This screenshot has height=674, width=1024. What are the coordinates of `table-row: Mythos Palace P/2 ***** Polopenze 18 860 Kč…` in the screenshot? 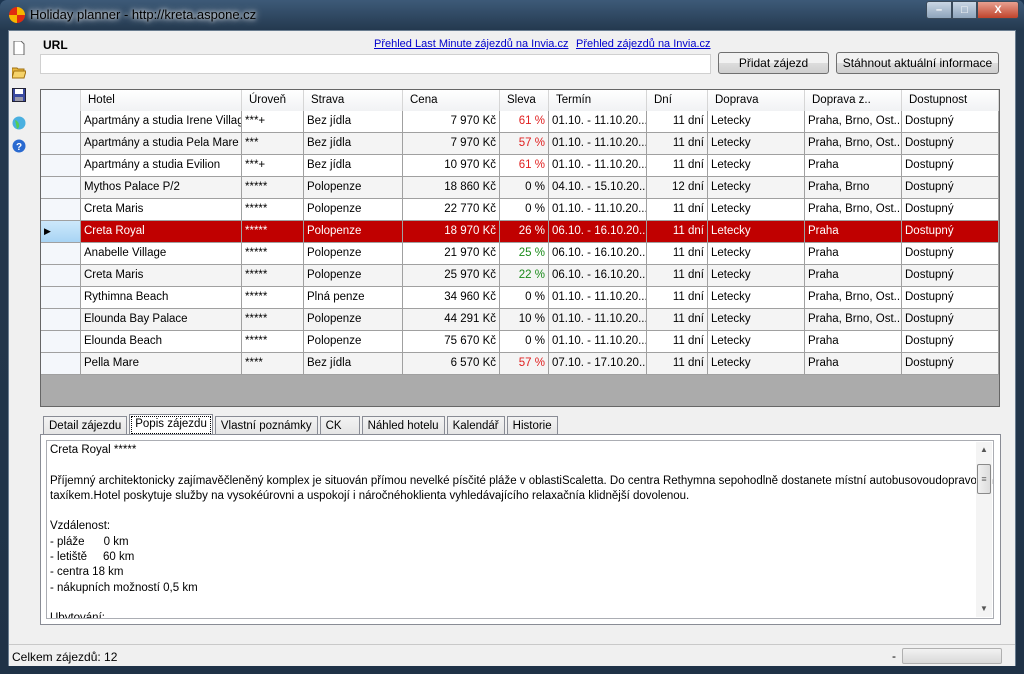 It's located at (520, 188).